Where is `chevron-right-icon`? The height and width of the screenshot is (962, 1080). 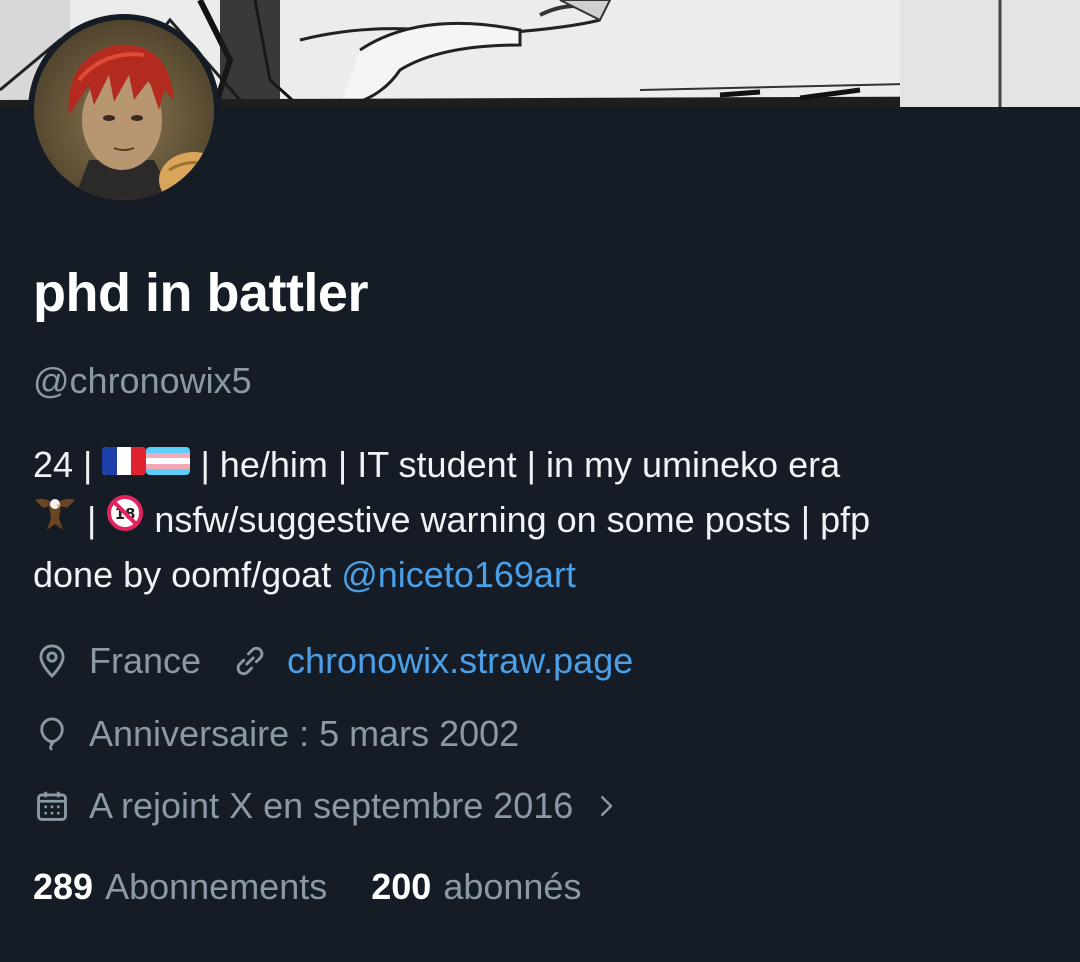 chevron-right-icon is located at coordinates (607, 806).